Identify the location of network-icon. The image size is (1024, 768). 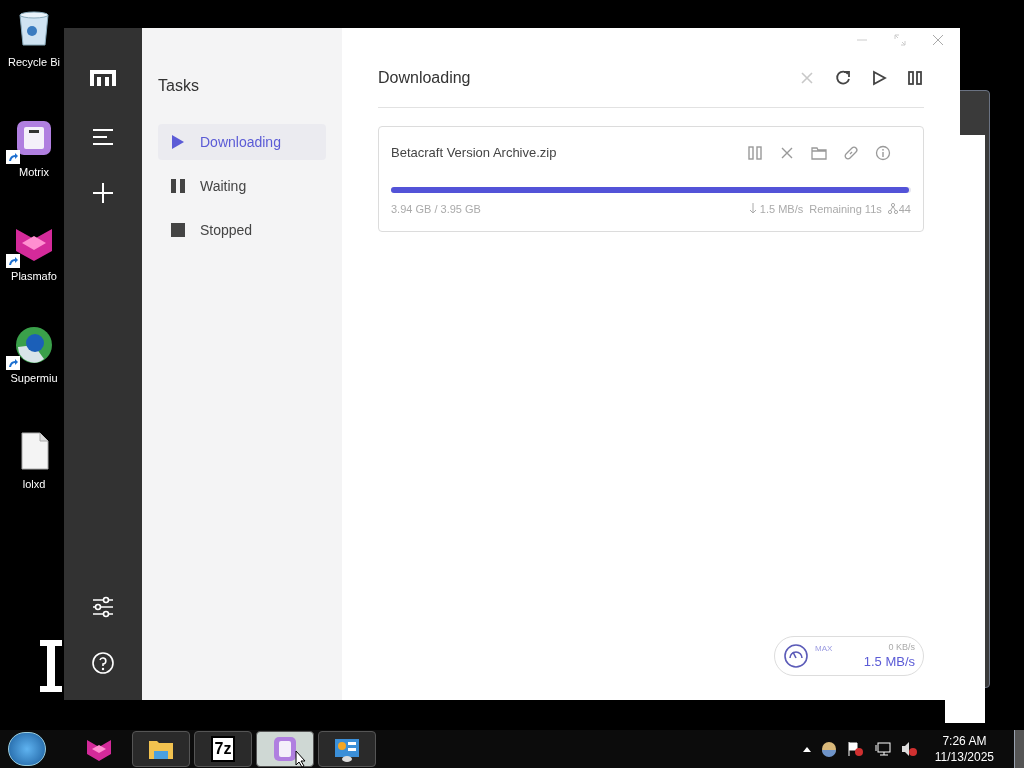
(882, 749).